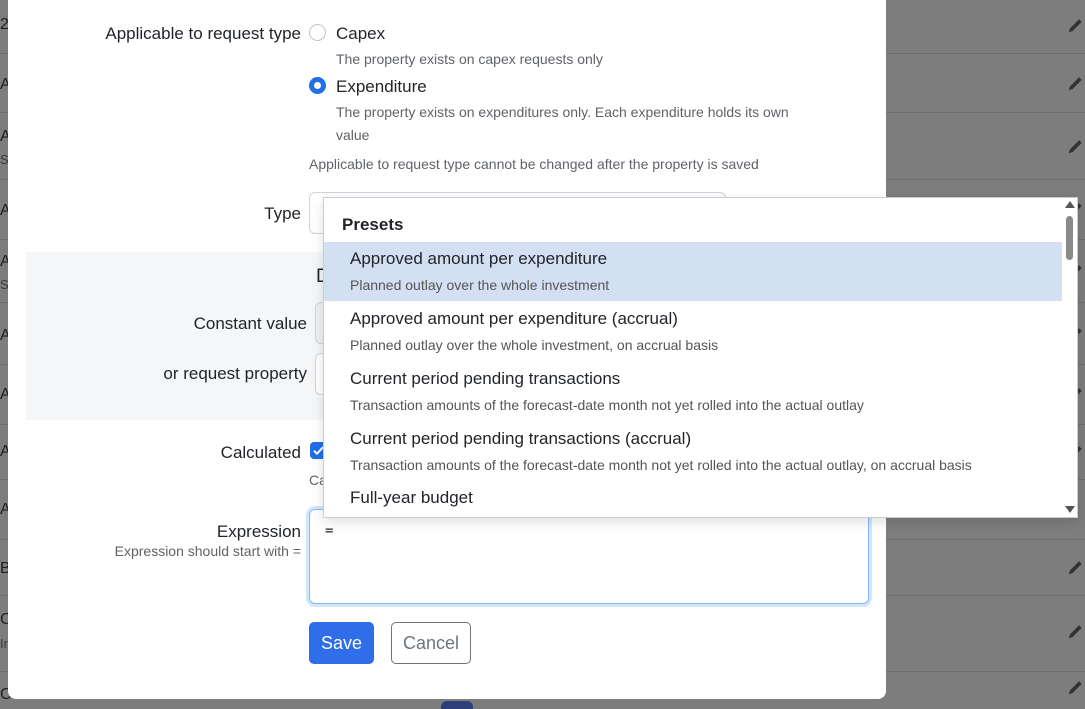 Image resolution: width=1085 pixels, height=709 pixels. What do you see at coordinates (411, 497) in the screenshot?
I see `preset-option-title: Full-year budget` at bounding box center [411, 497].